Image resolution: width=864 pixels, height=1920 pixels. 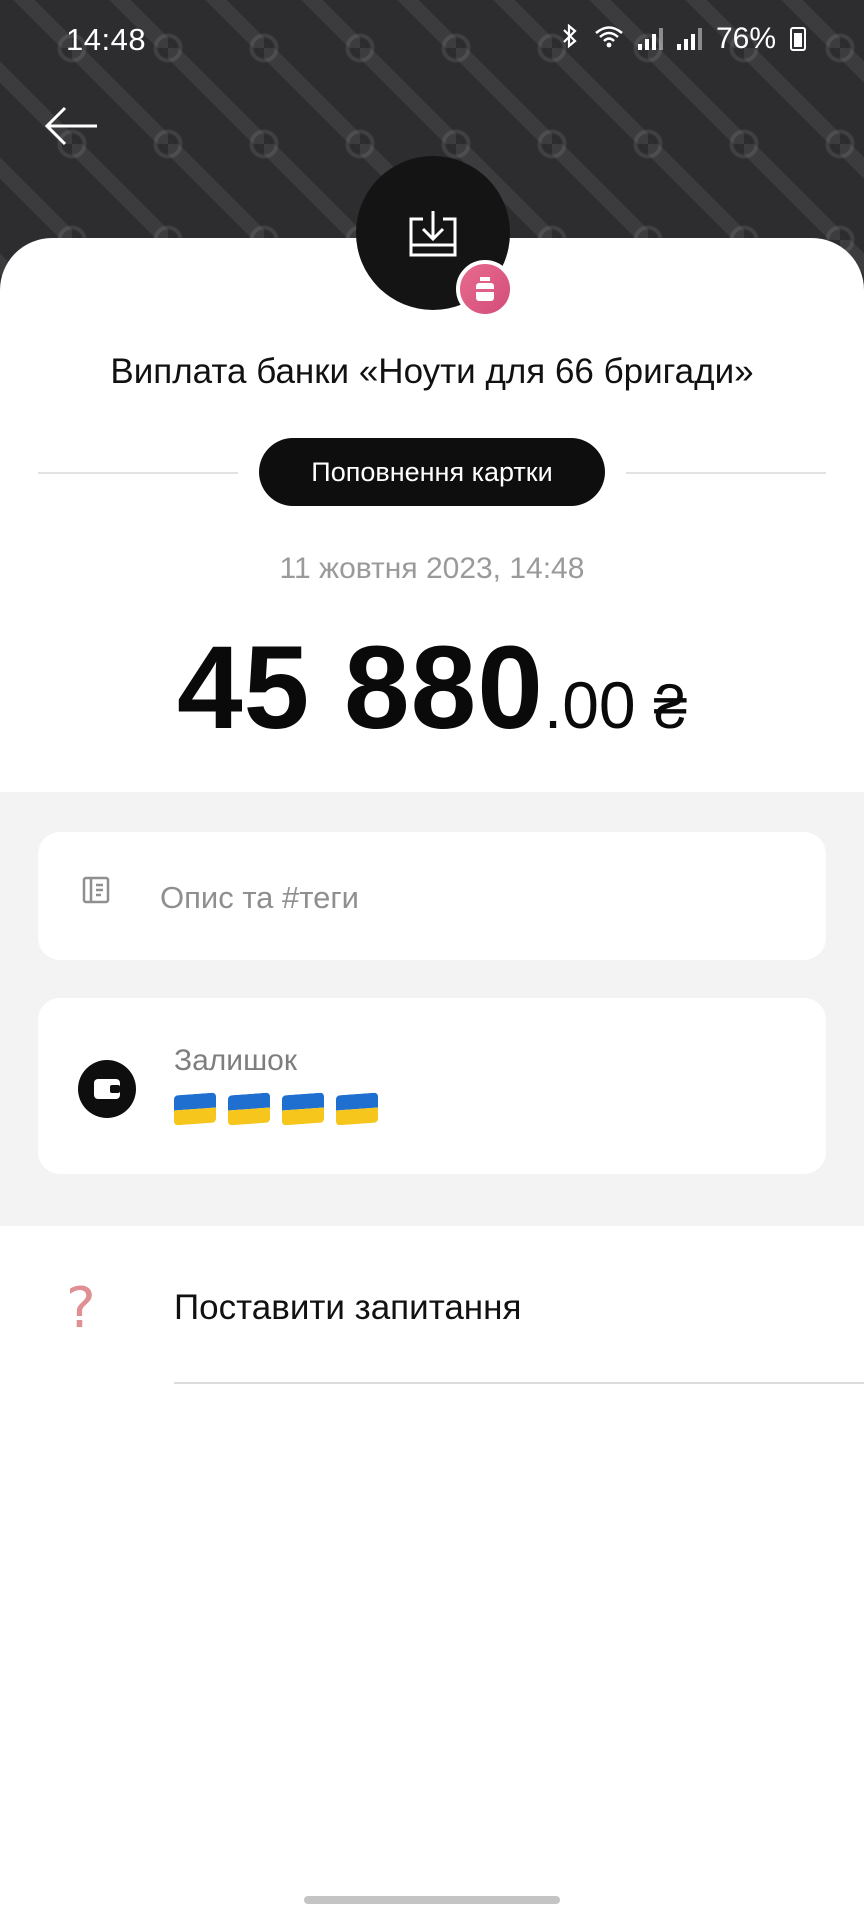 I want to click on ask-question-label: Поставити запитання, so click(x=348, y=1307).